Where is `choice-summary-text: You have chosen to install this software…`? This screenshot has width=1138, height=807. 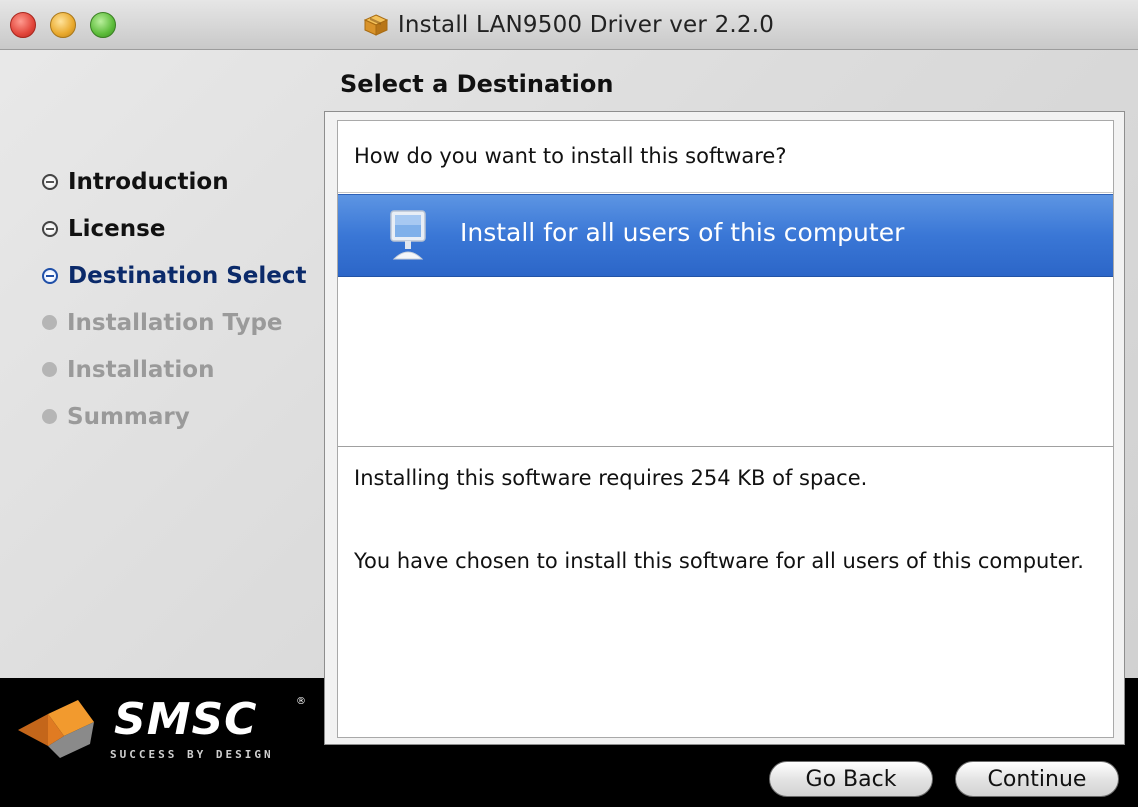
choice-summary-text: You have chosen to install this software… is located at coordinates (719, 561).